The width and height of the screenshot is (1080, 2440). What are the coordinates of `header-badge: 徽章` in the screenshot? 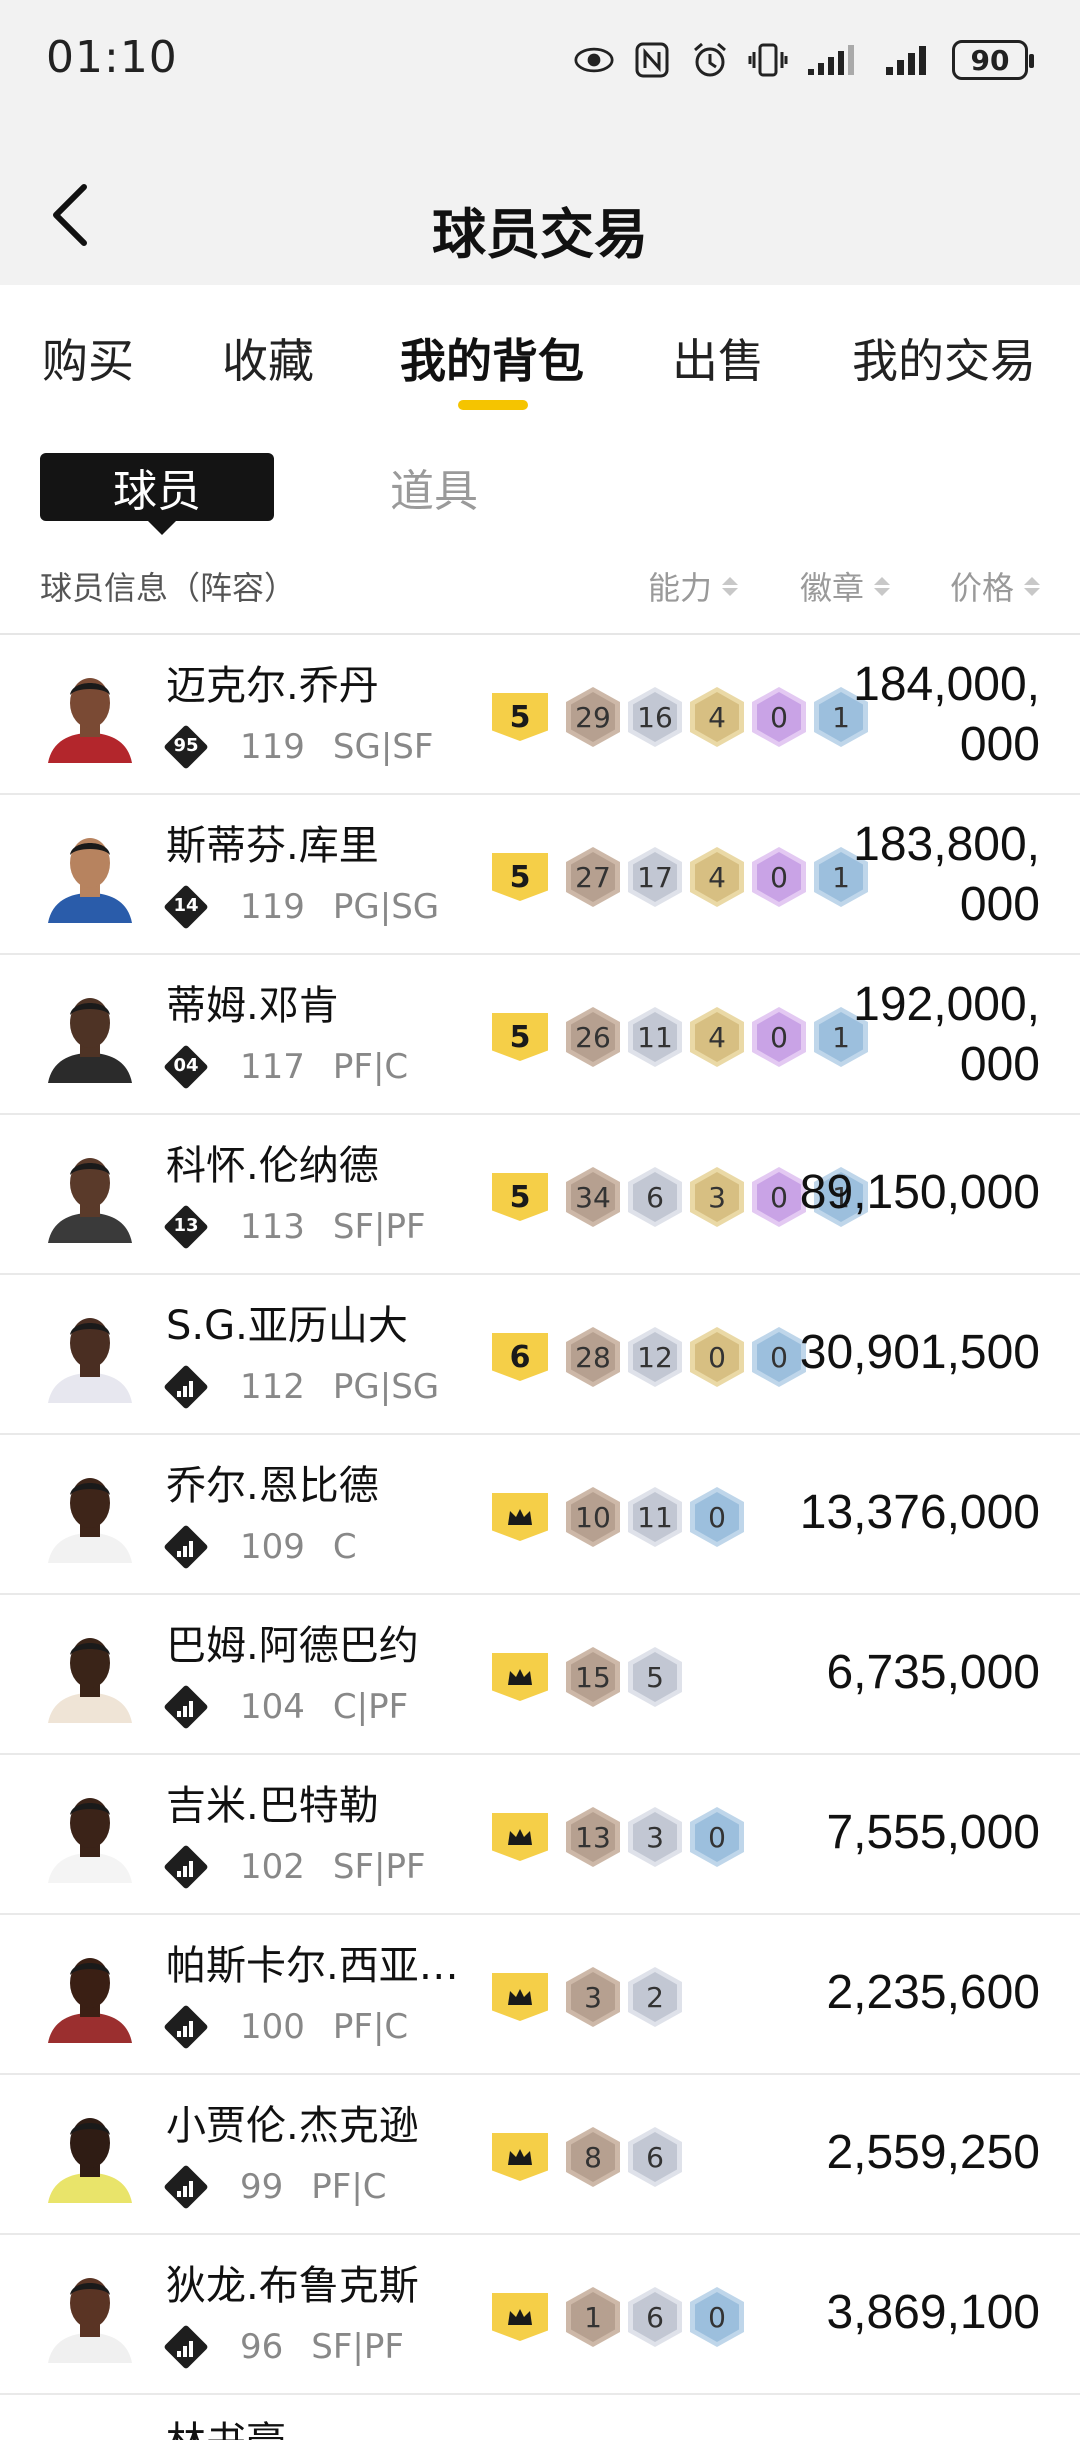 It's located at (845, 586).